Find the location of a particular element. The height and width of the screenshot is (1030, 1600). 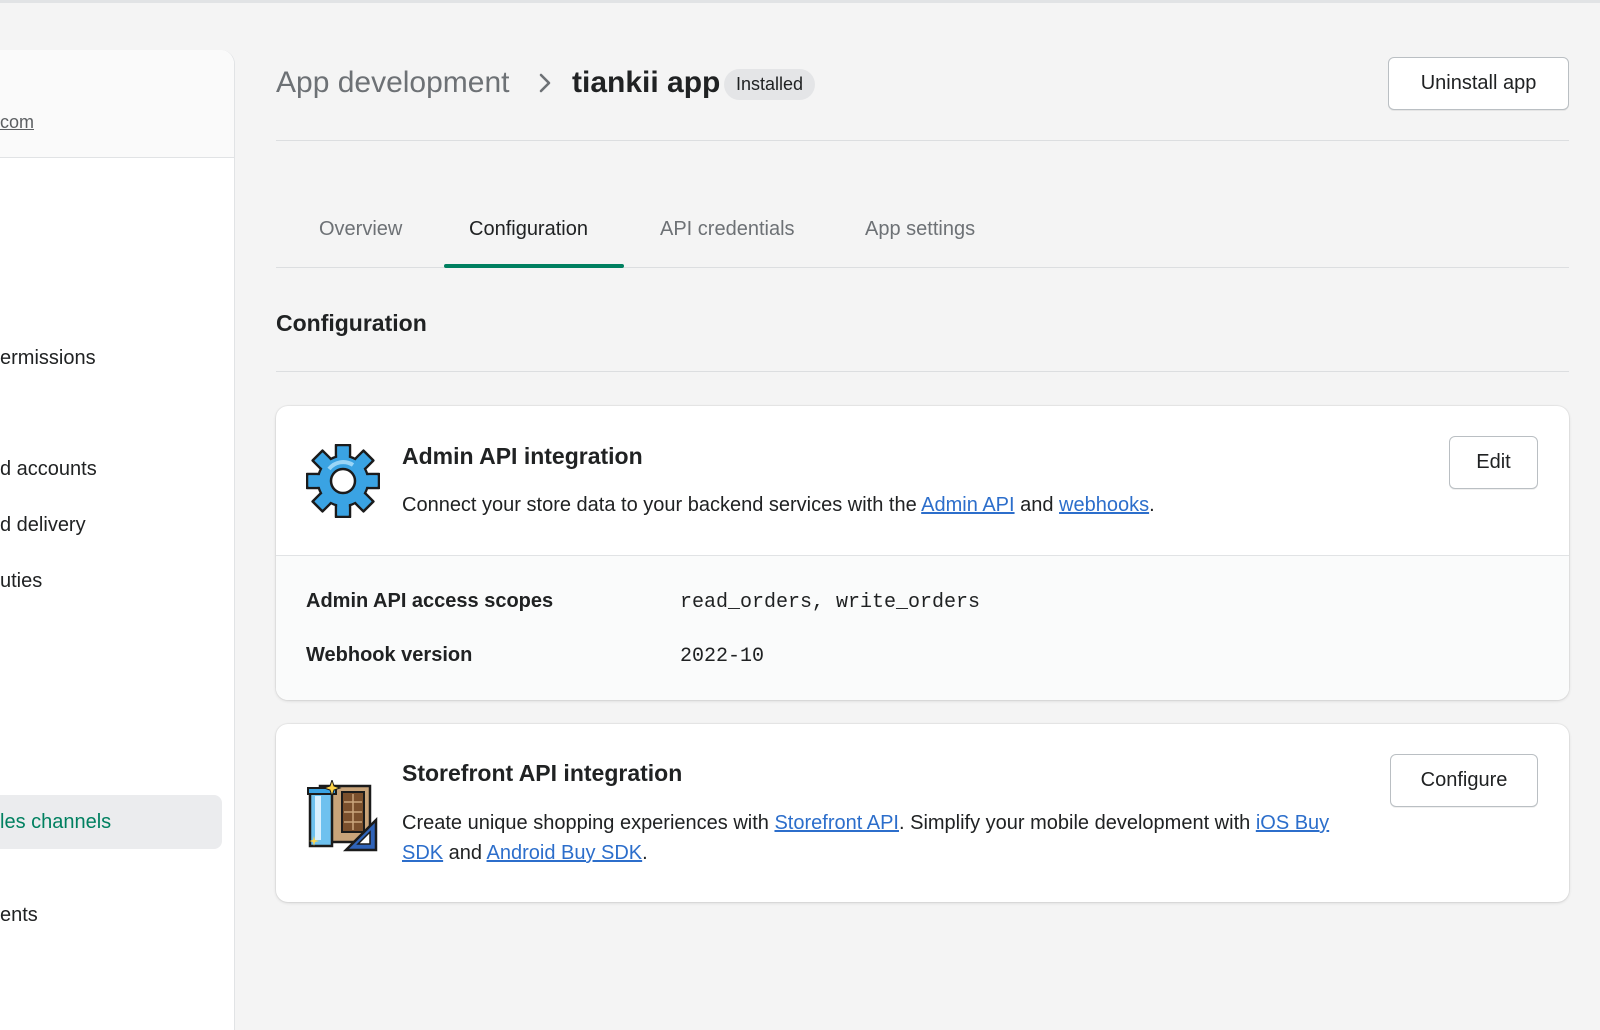

webhooks-link: webhooks is located at coordinates (1104, 505).